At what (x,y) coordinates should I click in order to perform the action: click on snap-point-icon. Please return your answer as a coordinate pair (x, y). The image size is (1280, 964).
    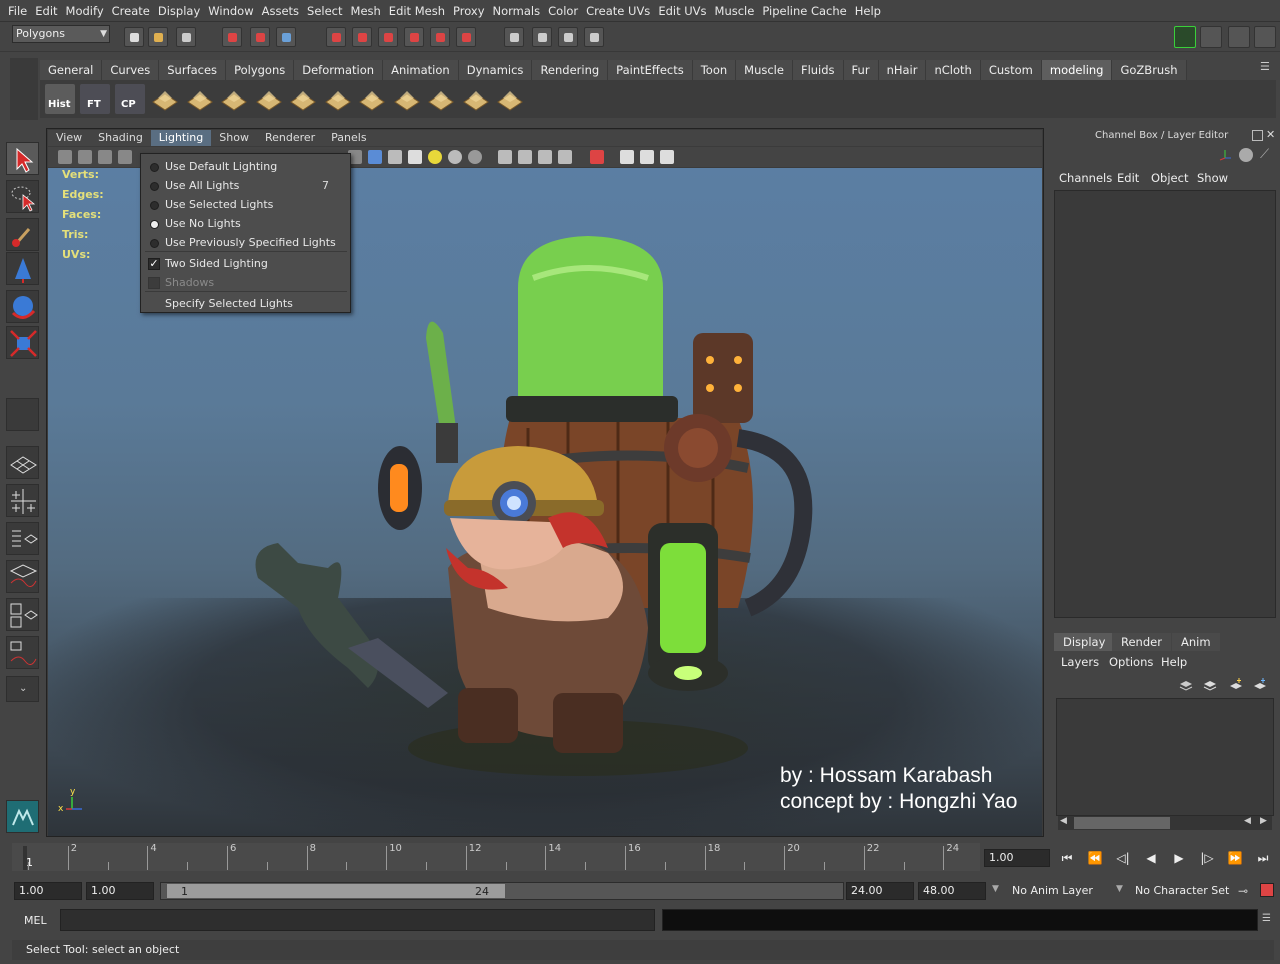
    Looking at the image, I should click on (388, 37).